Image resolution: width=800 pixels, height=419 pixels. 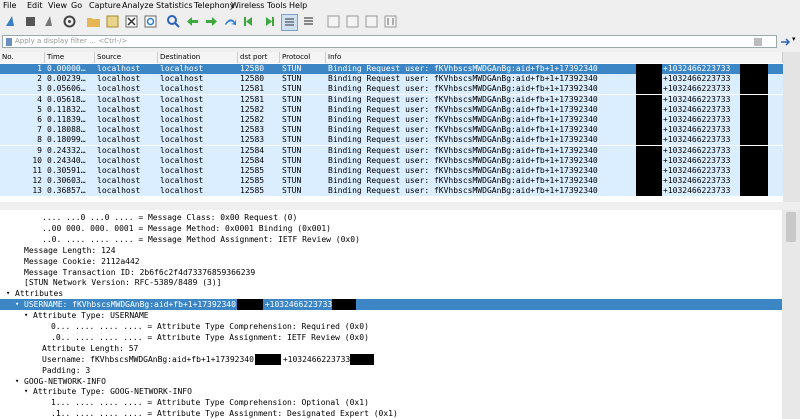 I want to click on menu-capture: Capture, so click(x=105, y=5).